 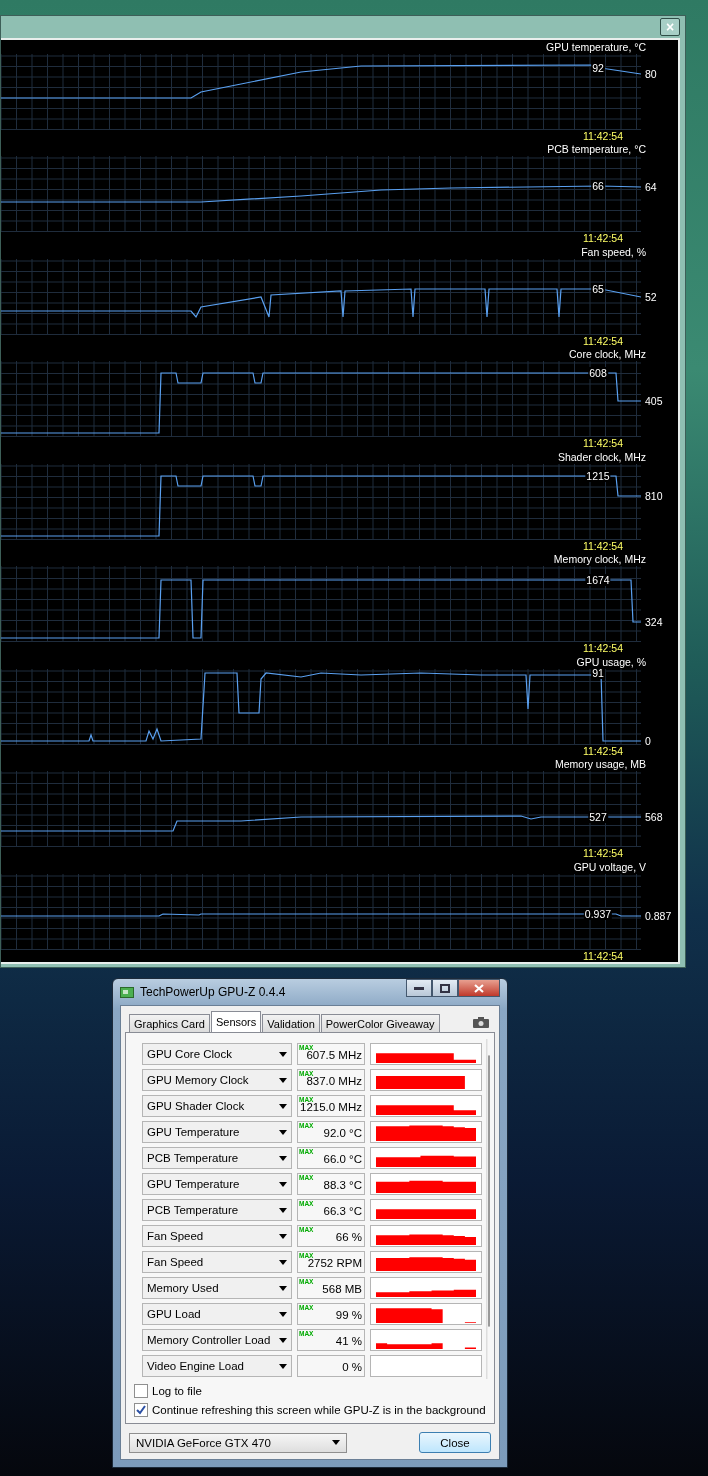 What do you see at coordinates (334, 1056) in the screenshot?
I see `value-text: 607.5 MHz` at bounding box center [334, 1056].